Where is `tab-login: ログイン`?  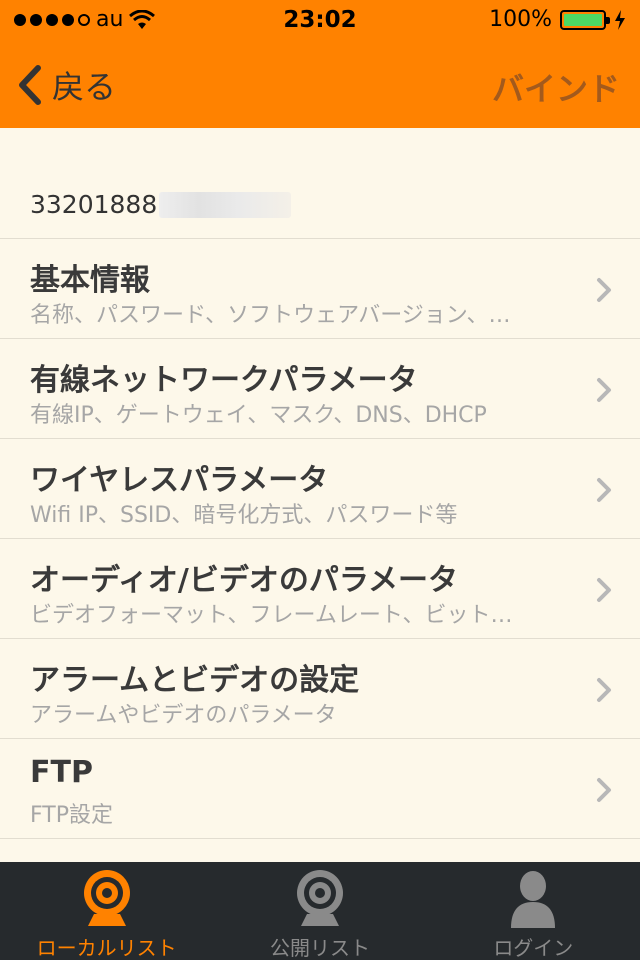
tab-login: ログイン is located at coordinates (533, 911).